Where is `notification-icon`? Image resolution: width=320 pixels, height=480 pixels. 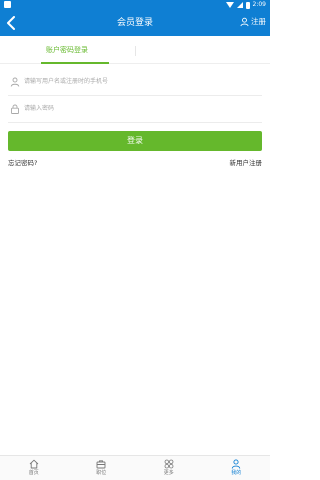
notification-icon is located at coordinates (7, 4).